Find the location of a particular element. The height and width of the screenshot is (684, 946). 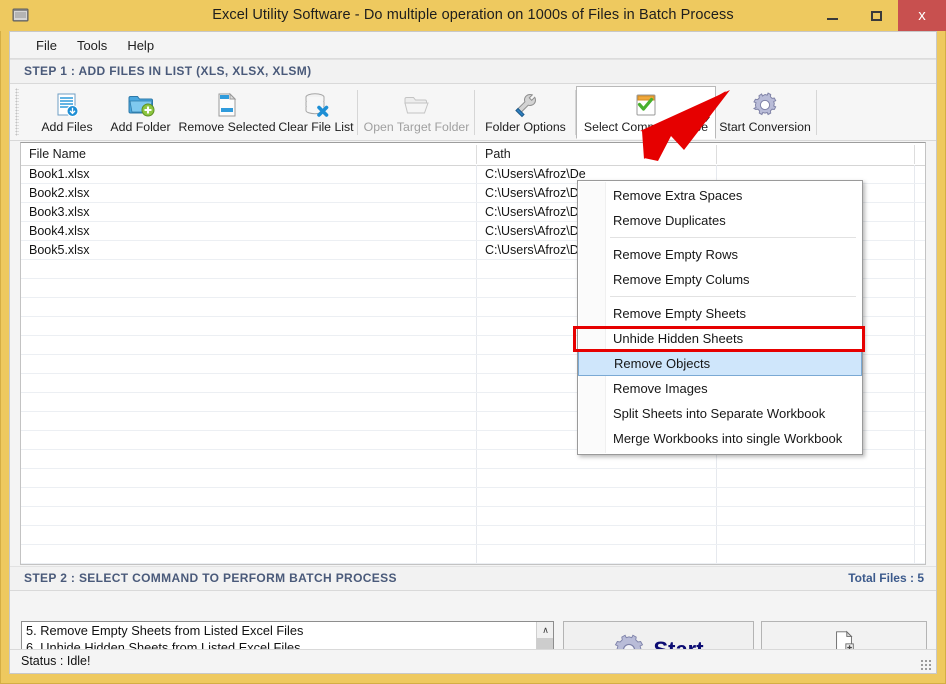

menu-item-split-sheets-into-separate-workbook: Split Sheets into Separate Workbook is located at coordinates (720, 413).